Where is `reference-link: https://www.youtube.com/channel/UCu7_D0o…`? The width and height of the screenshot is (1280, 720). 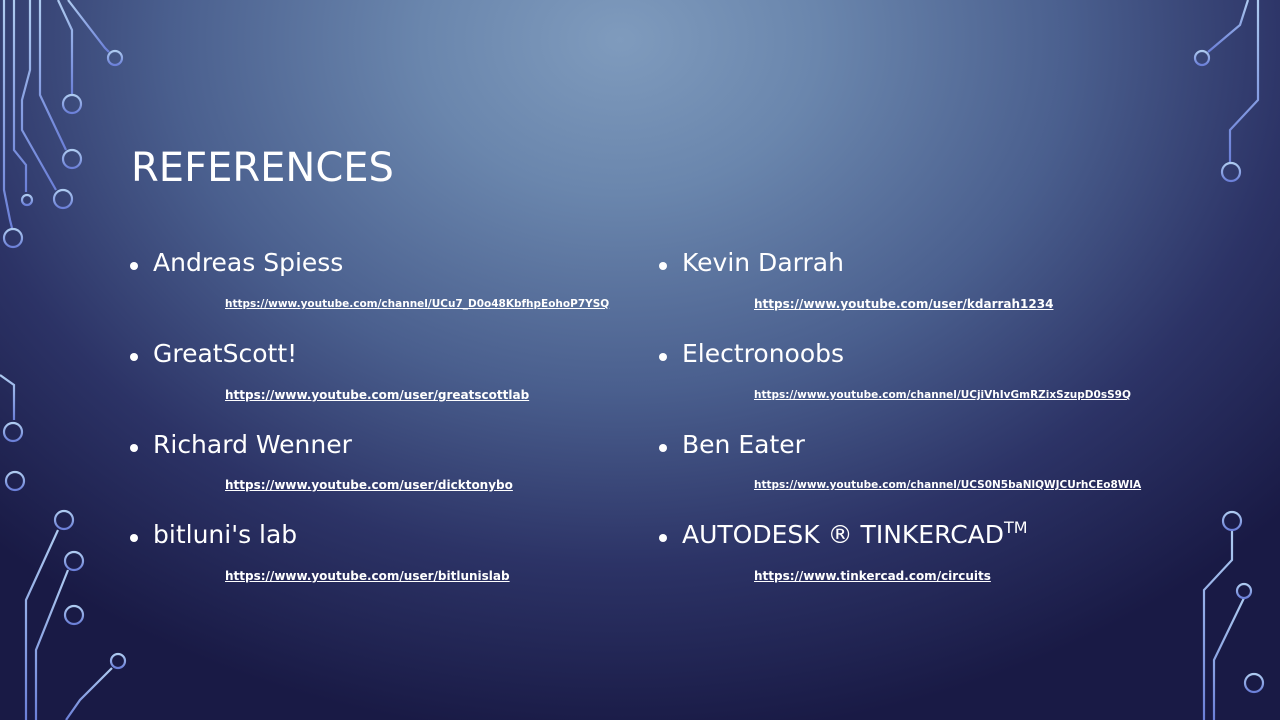
reference-link: https://www.youtube.com/channel/UCu7_D0o… is located at coordinates (417, 304).